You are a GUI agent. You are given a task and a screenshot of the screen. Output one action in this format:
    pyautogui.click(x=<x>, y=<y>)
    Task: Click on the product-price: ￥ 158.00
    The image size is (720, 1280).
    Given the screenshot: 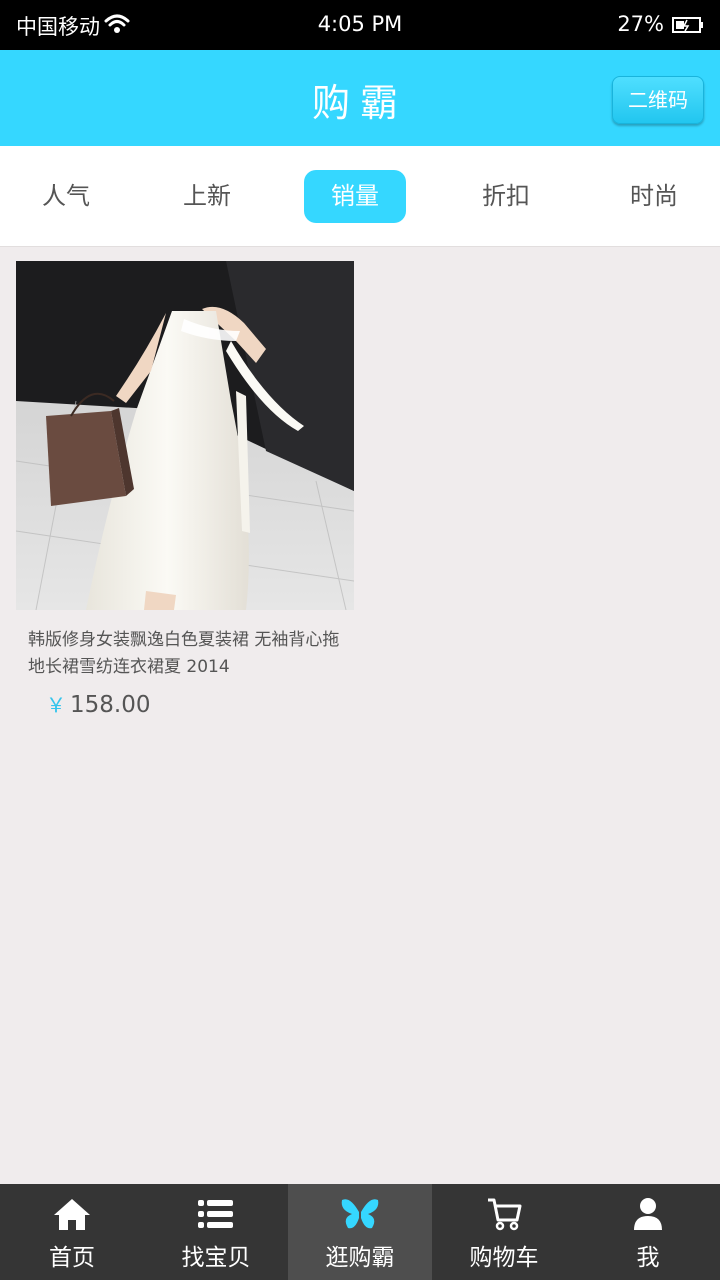 What is the action you would take?
    pyautogui.click(x=98, y=703)
    